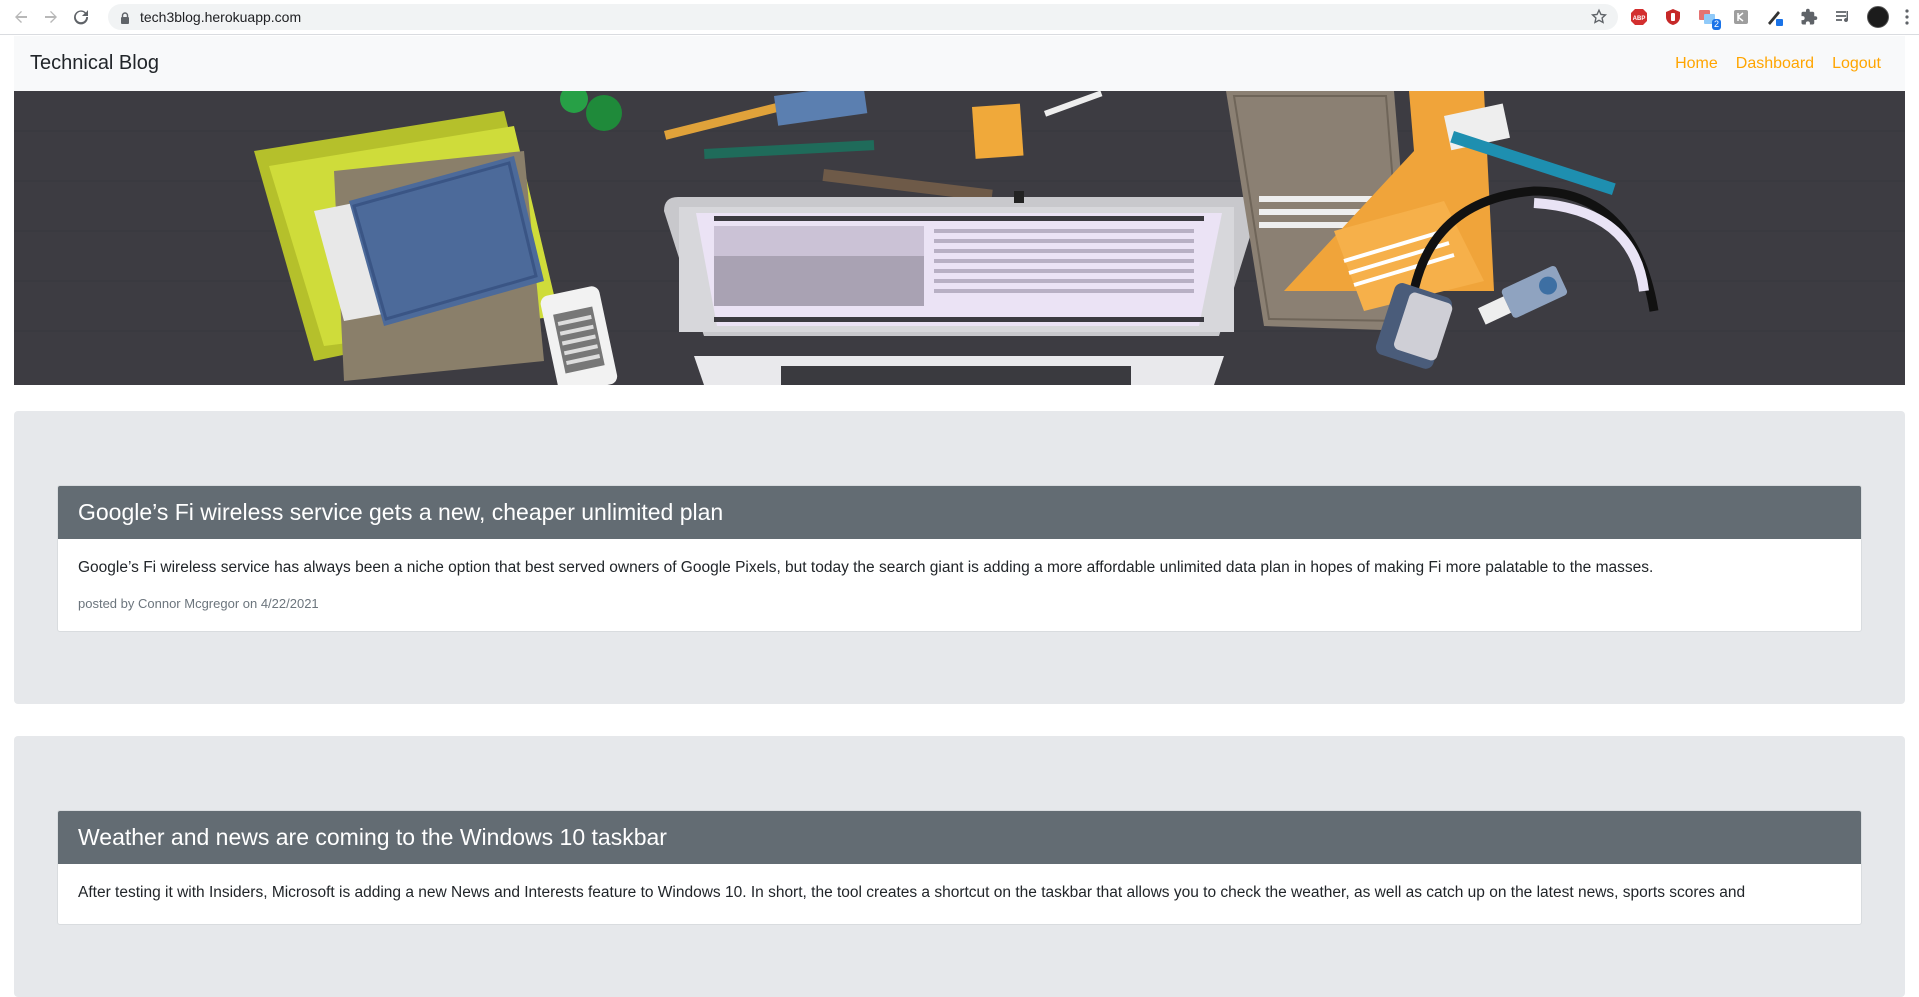 The width and height of the screenshot is (1919, 997). What do you see at coordinates (1741, 17) in the screenshot?
I see `ext-icon` at bounding box center [1741, 17].